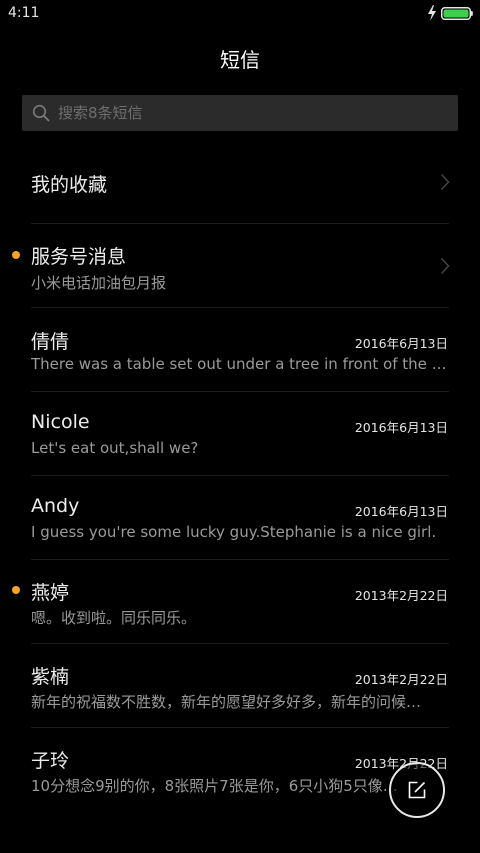  I want to click on charging-icon, so click(432, 13).